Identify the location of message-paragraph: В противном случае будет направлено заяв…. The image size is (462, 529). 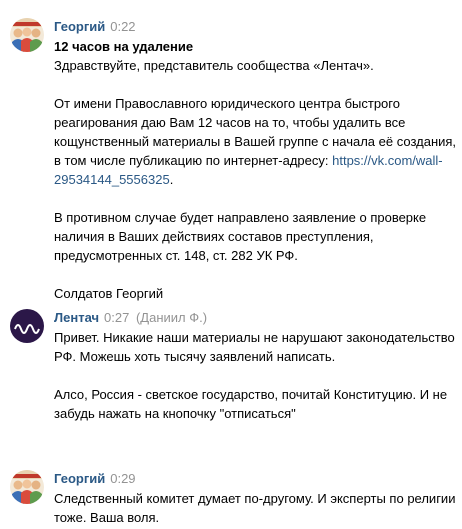
(240, 236).